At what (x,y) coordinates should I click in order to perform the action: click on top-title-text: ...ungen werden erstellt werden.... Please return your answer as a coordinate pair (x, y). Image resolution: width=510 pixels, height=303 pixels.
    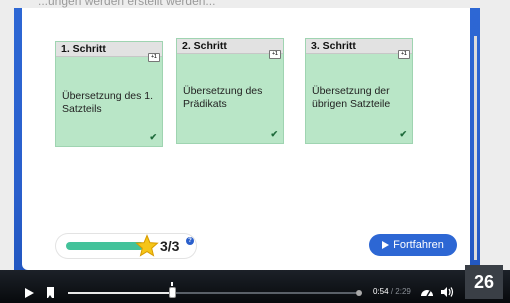
    Looking at the image, I should click on (127, 4).